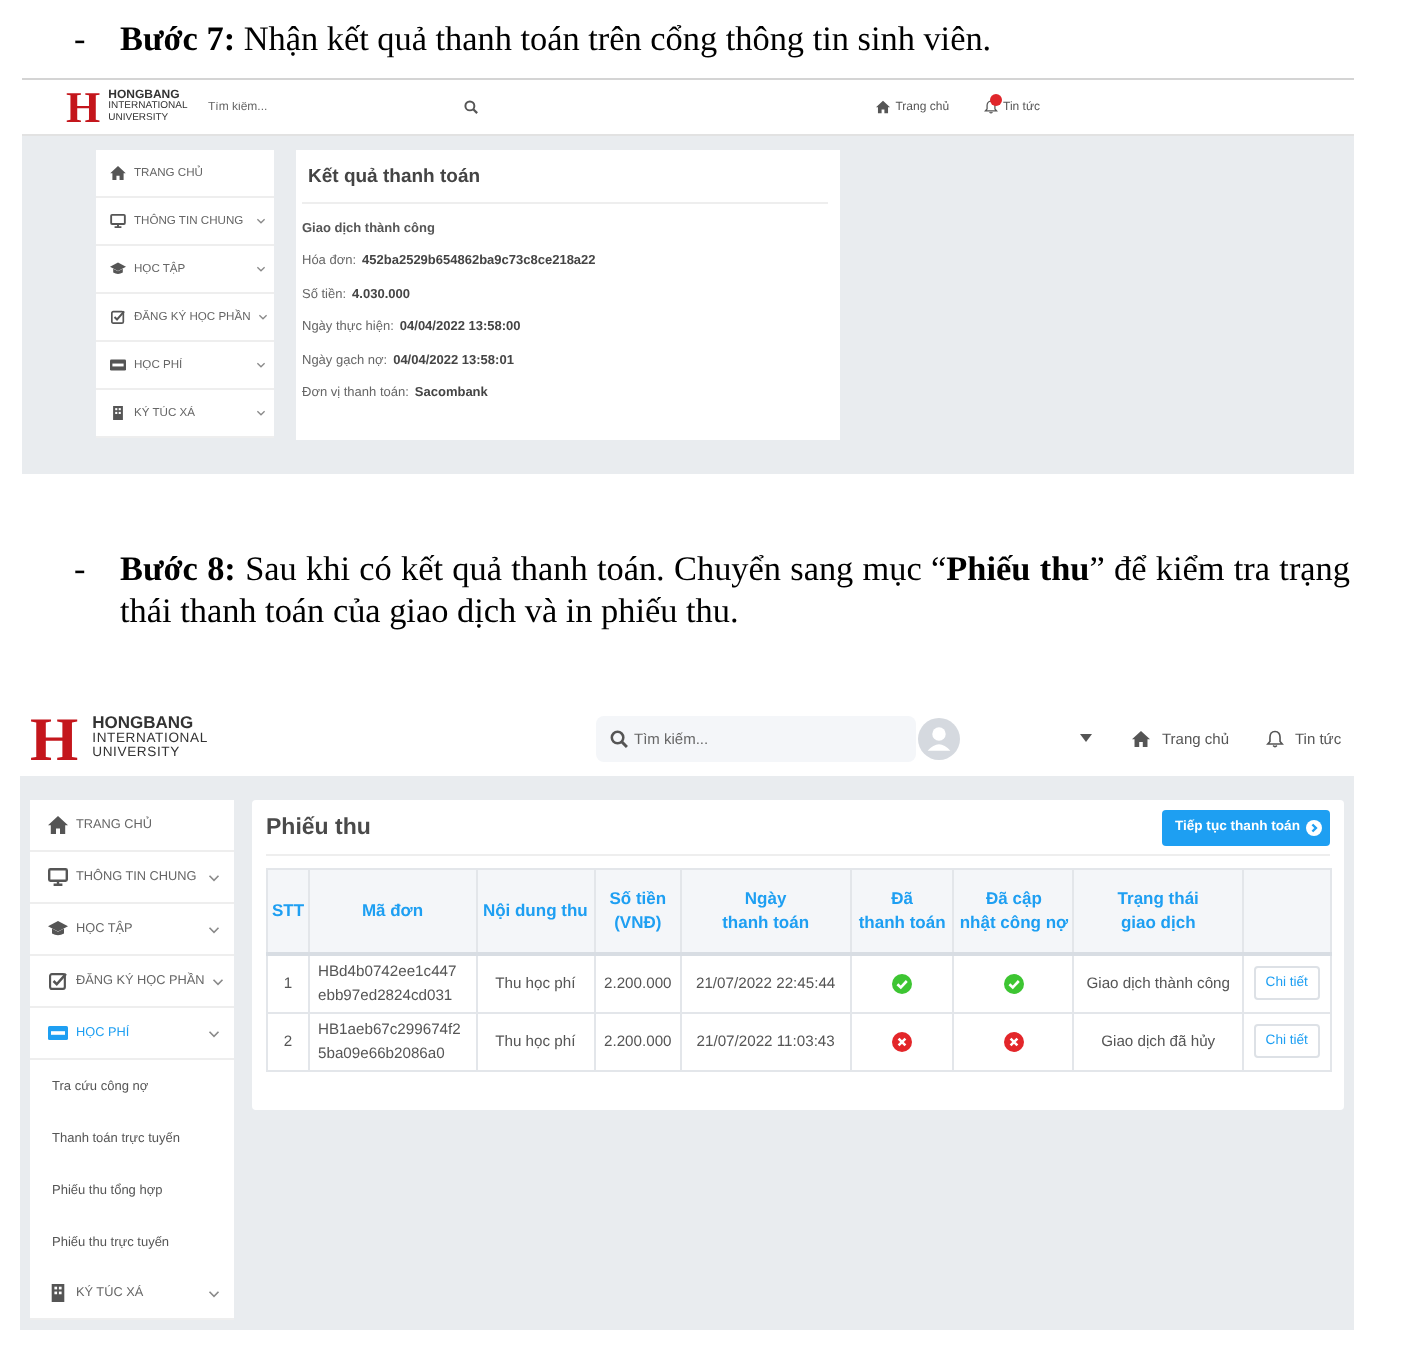 The width and height of the screenshot is (1410, 1370). Describe the element at coordinates (288, 911) in the screenshot. I see `column-header: STT` at that location.